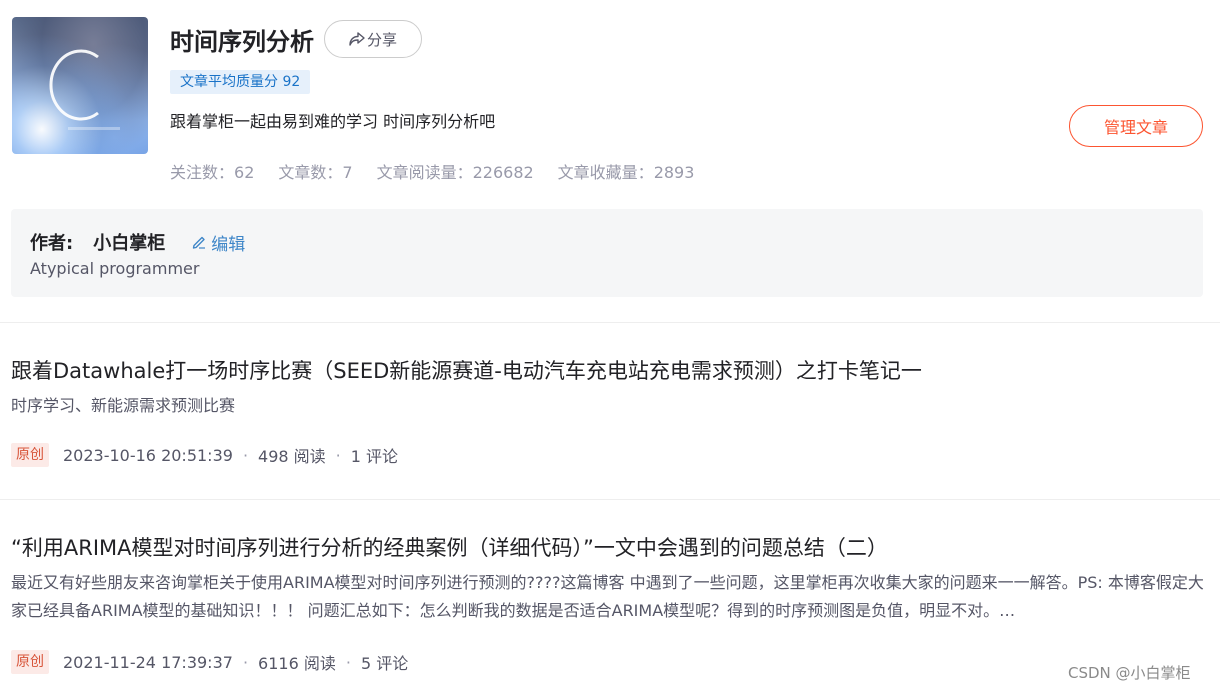 Image resolution: width=1220 pixels, height=691 pixels. Describe the element at coordinates (242, 41) in the screenshot. I see `column-title: 时间序列分析` at that location.